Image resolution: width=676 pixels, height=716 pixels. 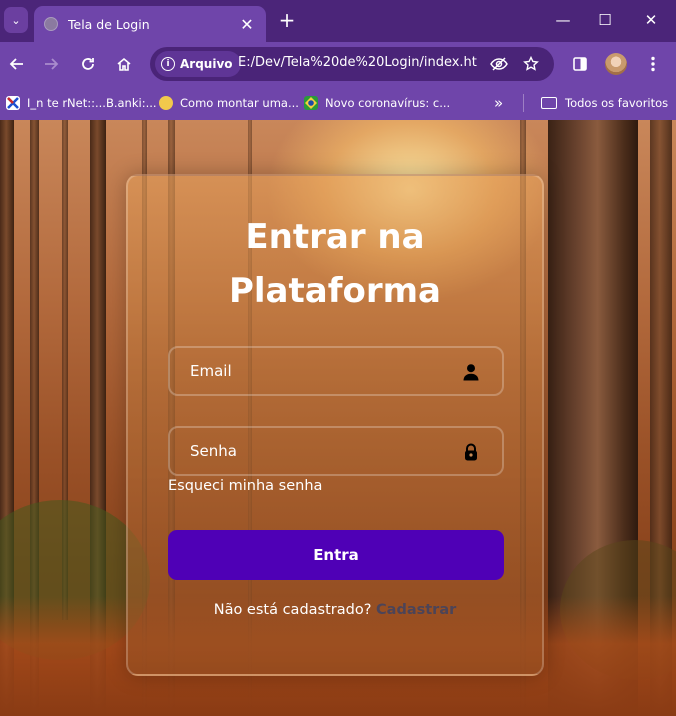 I want to click on tab-title: Tela de Login, so click(x=109, y=24).